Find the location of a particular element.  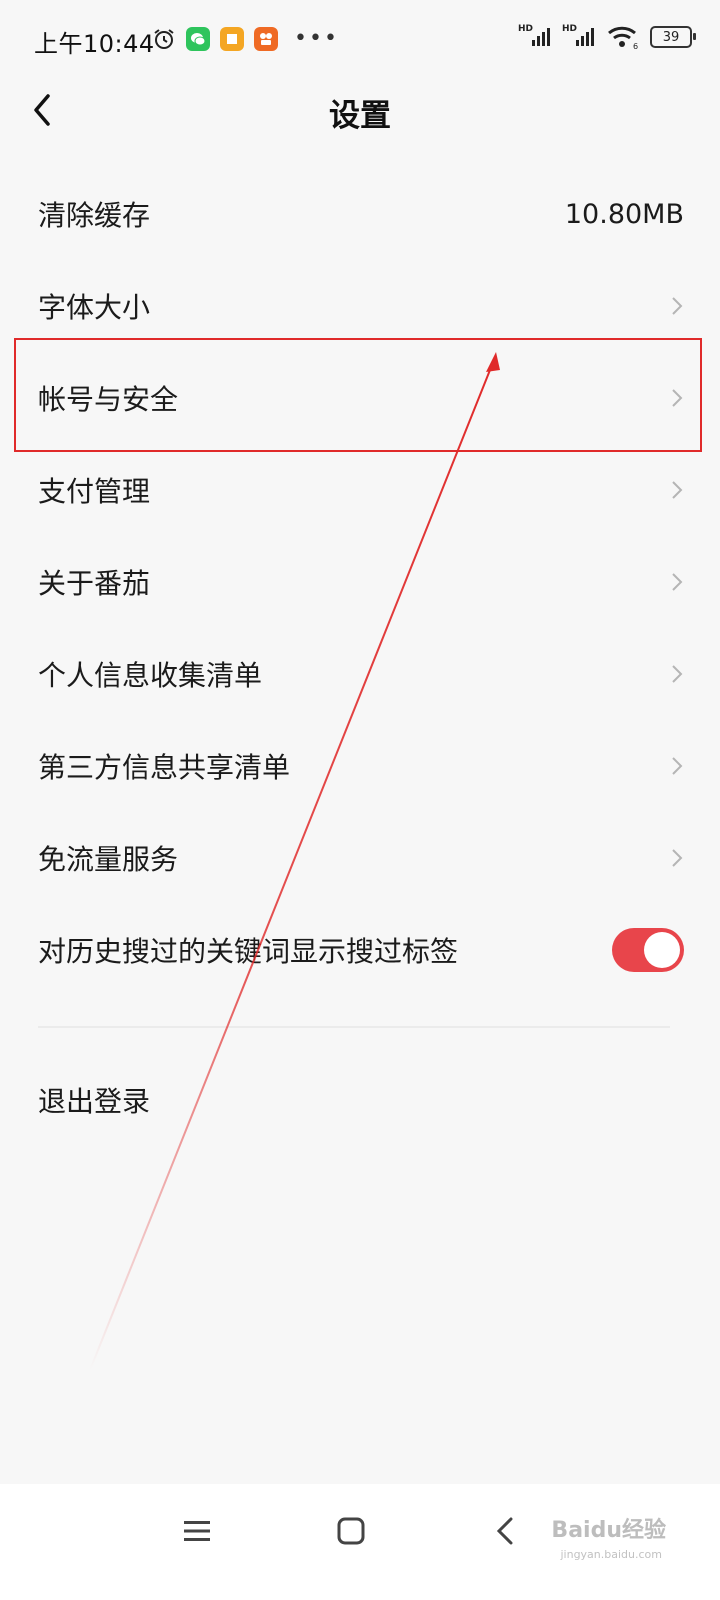

item-label: 字体大小 is located at coordinates (94, 307).